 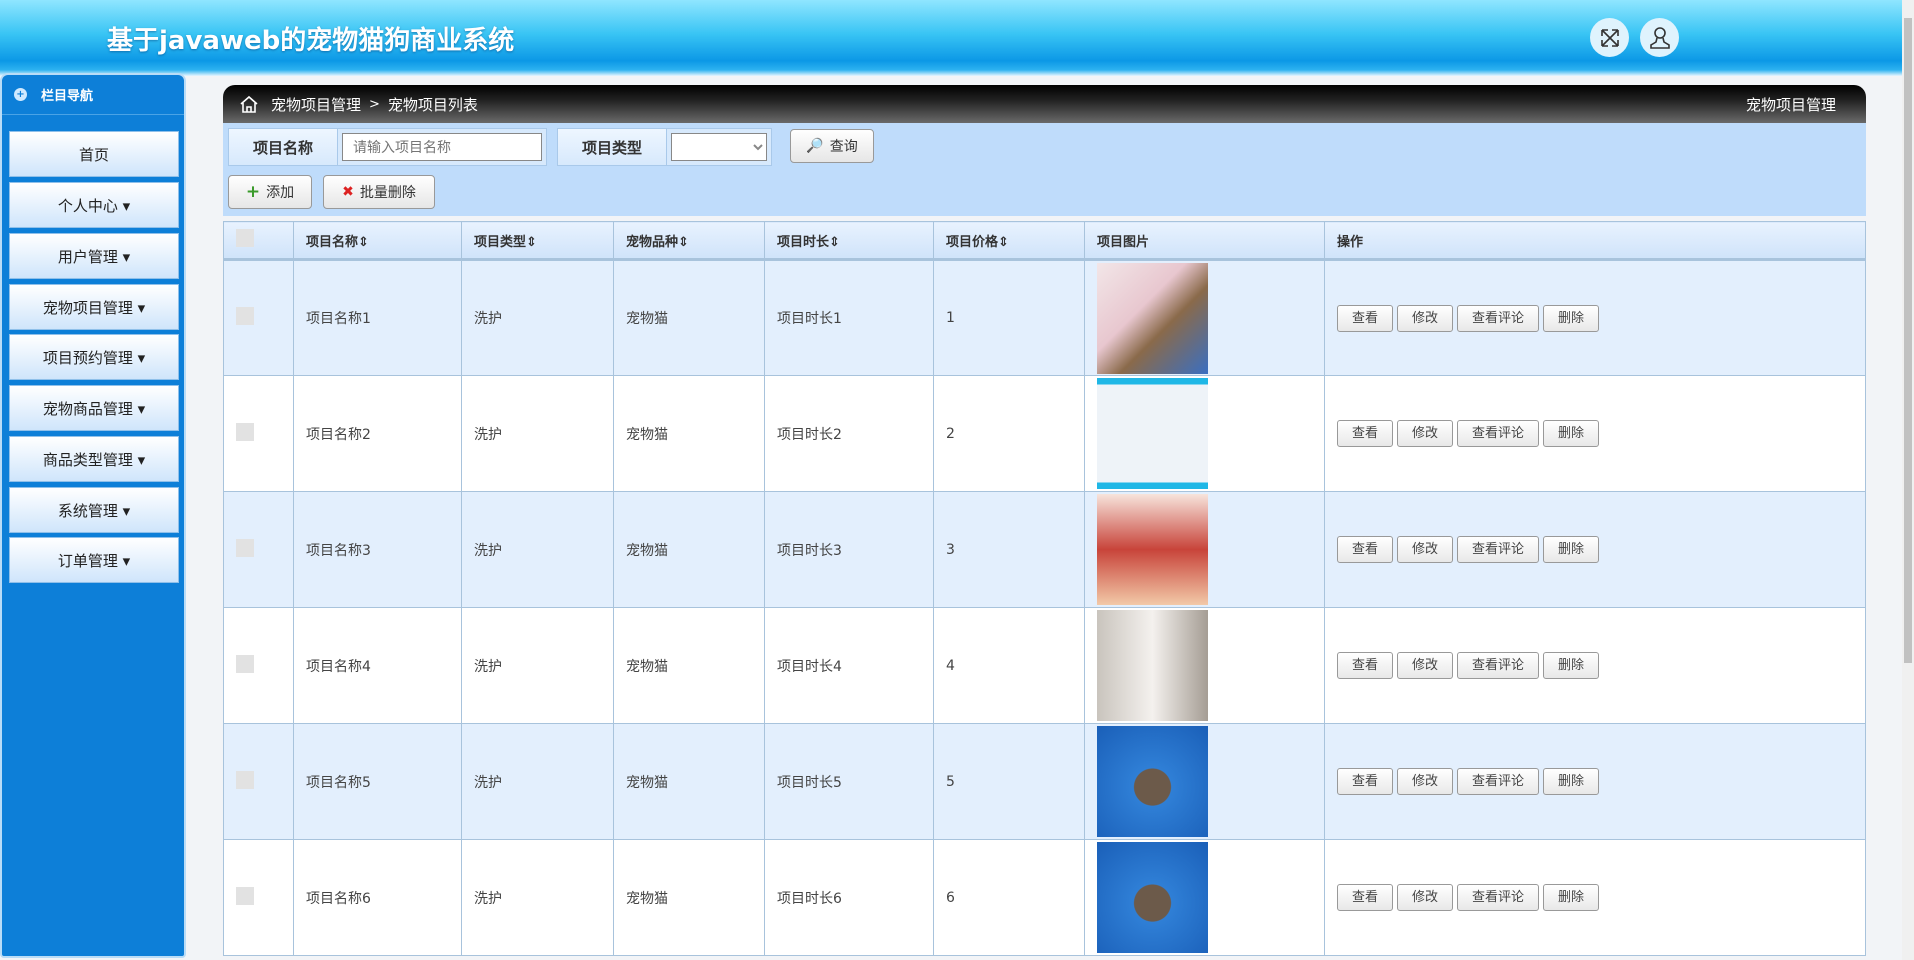 What do you see at coordinates (377, 549) in the screenshot?
I see `name-cell: 项目名称3` at bounding box center [377, 549].